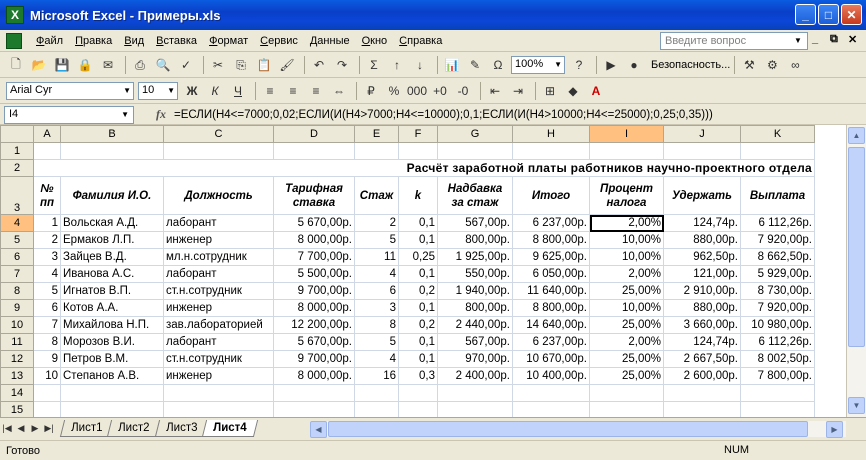 The width and height of the screenshot is (866, 460). I want to click on underline-icon: Ч, so click(238, 91).